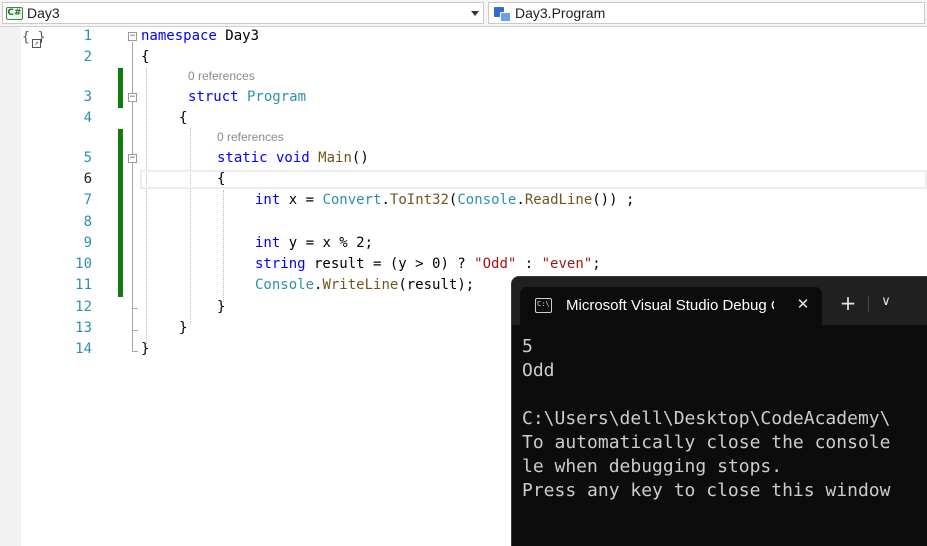 The height and width of the screenshot is (546, 927). What do you see at coordinates (868, 304) in the screenshot?
I see `tab-separator` at bounding box center [868, 304].